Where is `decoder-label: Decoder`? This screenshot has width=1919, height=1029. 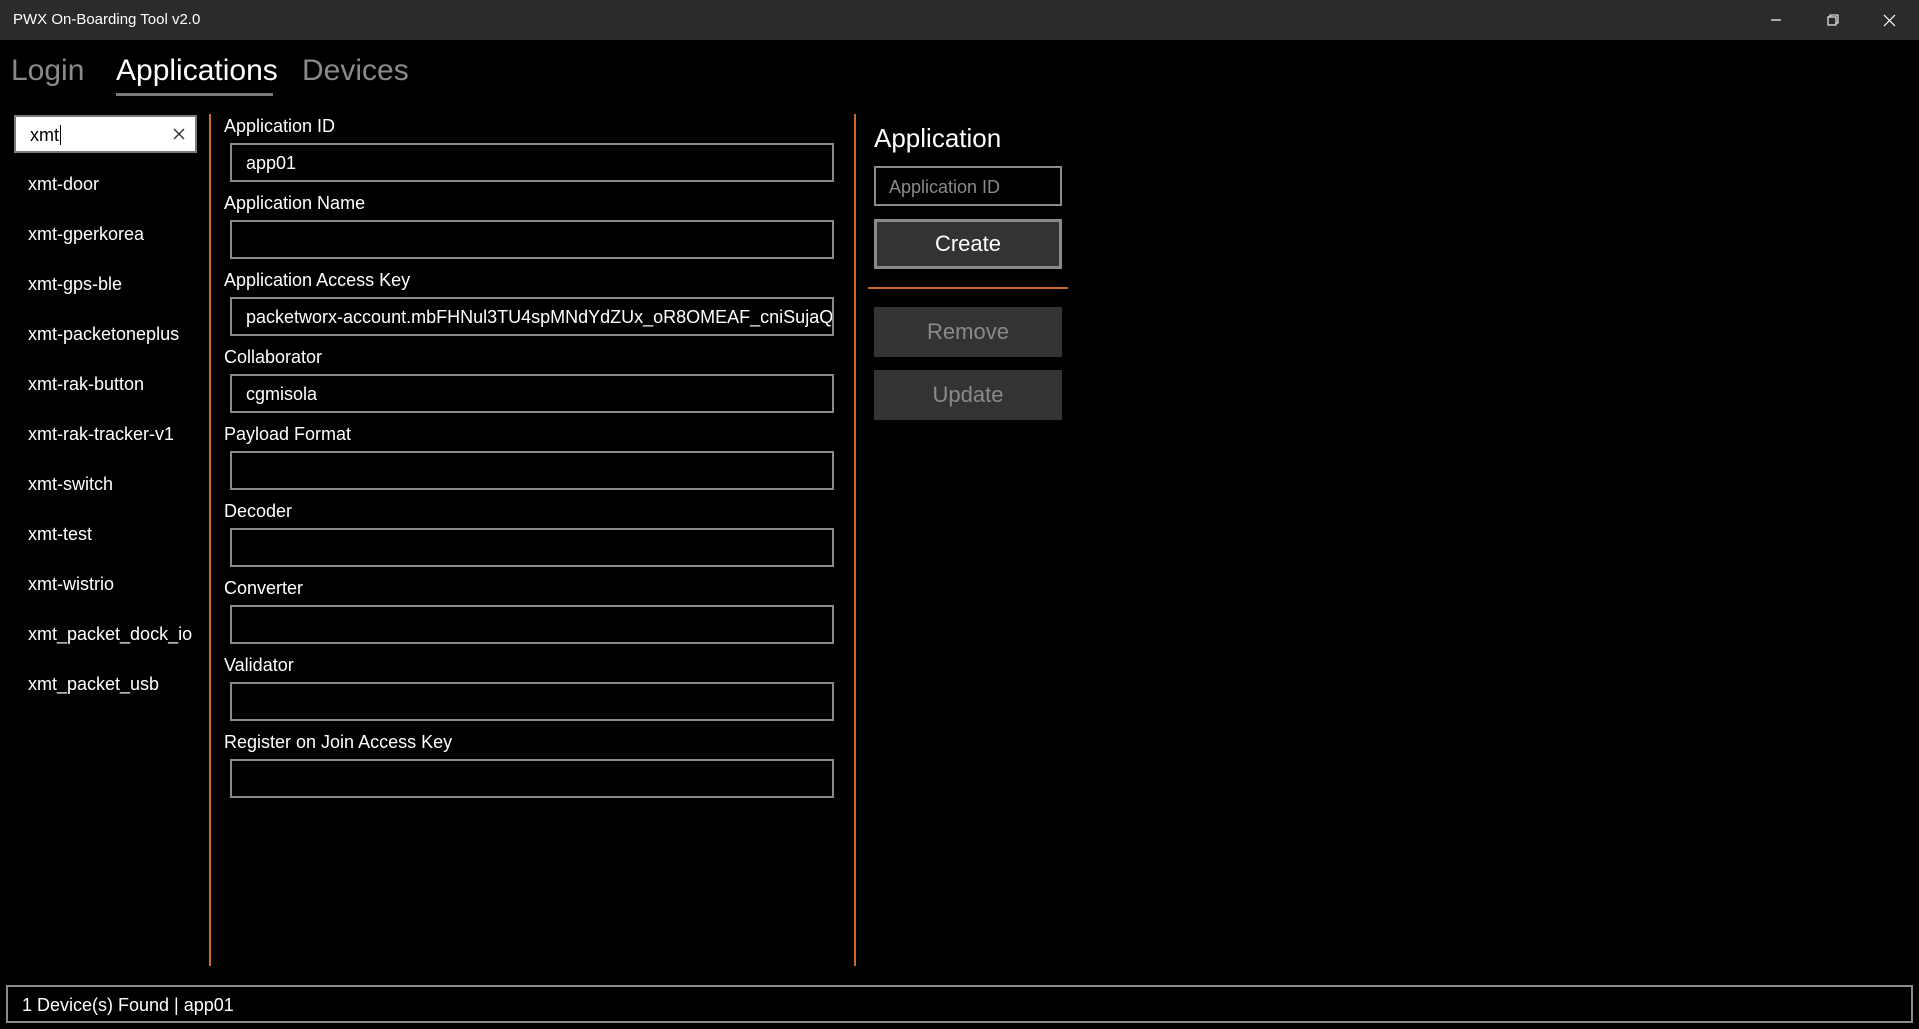 decoder-label: Decoder is located at coordinates (258, 511).